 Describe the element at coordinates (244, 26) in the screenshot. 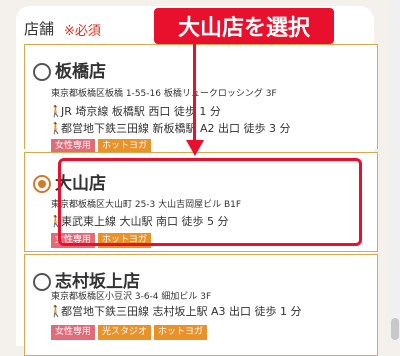

I see `annotation-label: 大山店を選択` at that location.